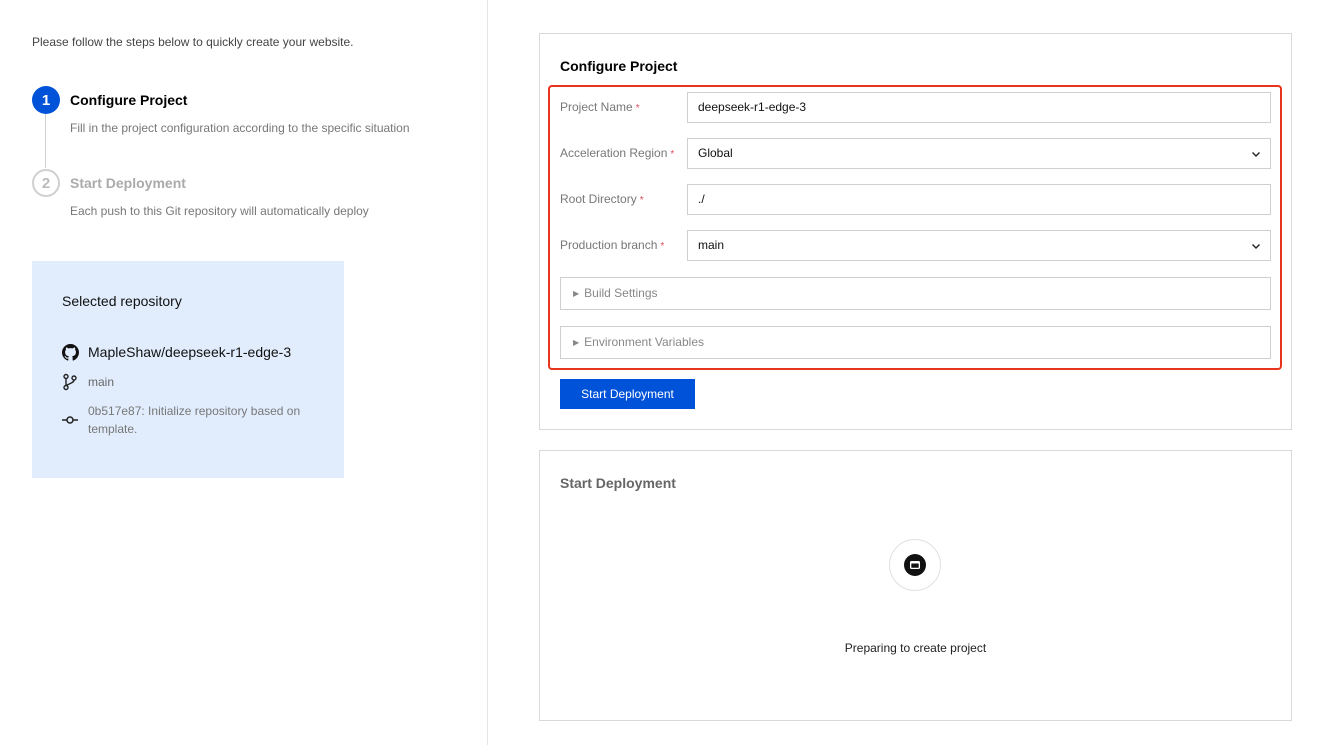 The image size is (1323, 745). I want to click on window-icon, so click(915, 565).